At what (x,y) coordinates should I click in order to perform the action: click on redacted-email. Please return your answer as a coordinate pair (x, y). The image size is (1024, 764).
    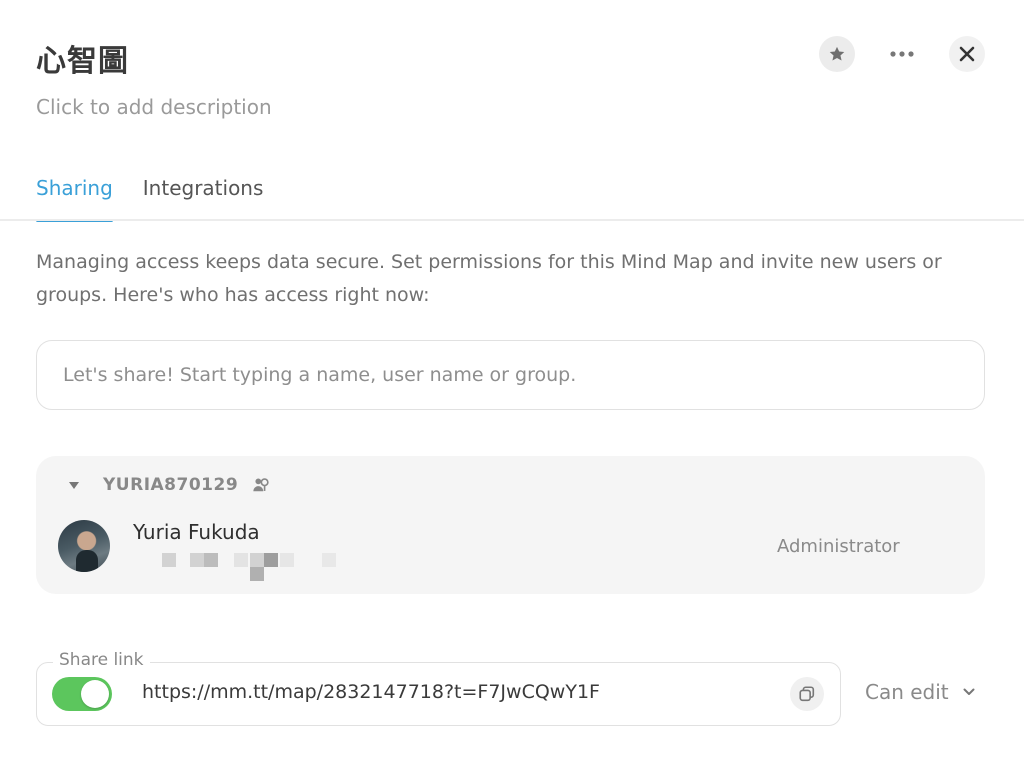
    Looking at the image, I should click on (246, 567).